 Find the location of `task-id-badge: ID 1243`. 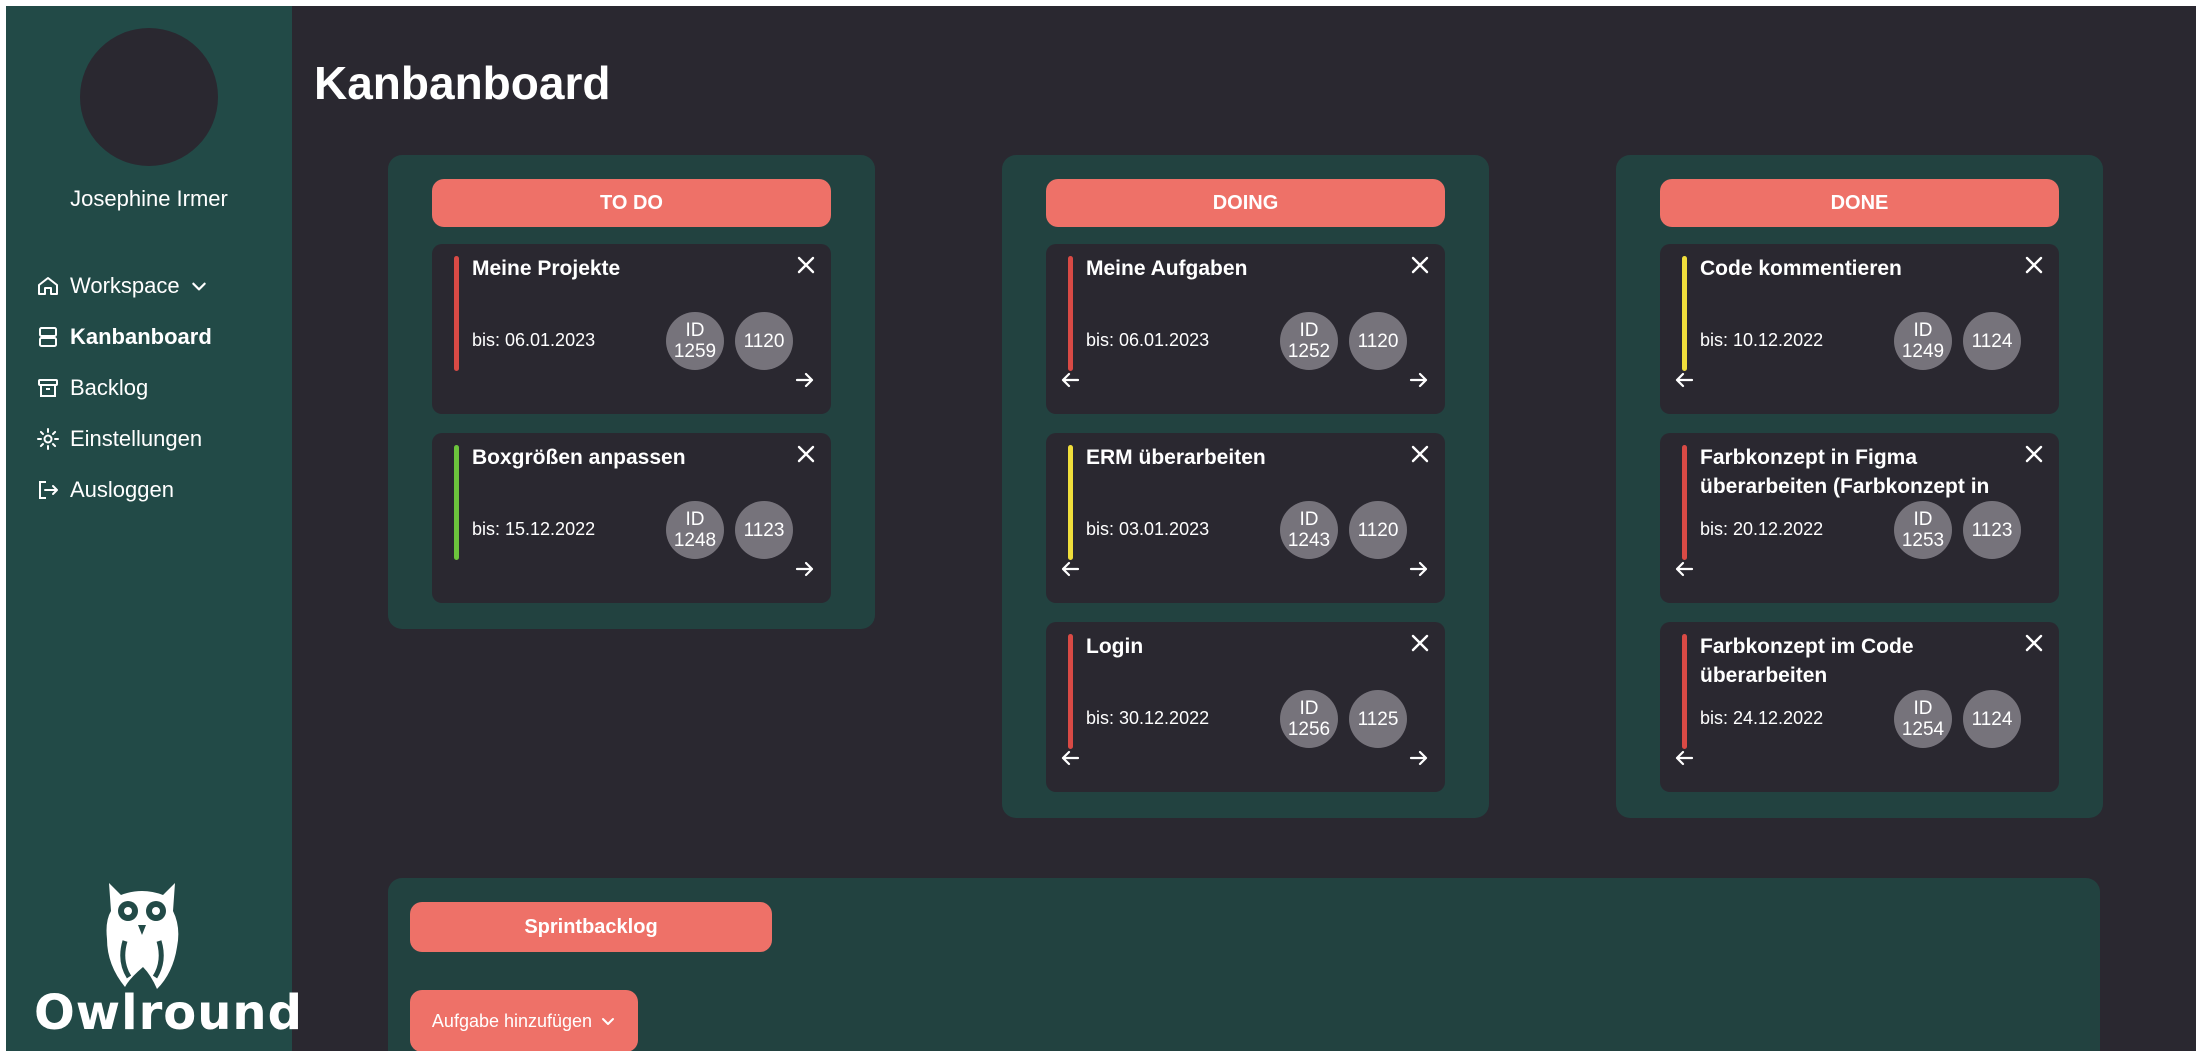

task-id-badge: ID 1243 is located at coordinates (1309, 530).